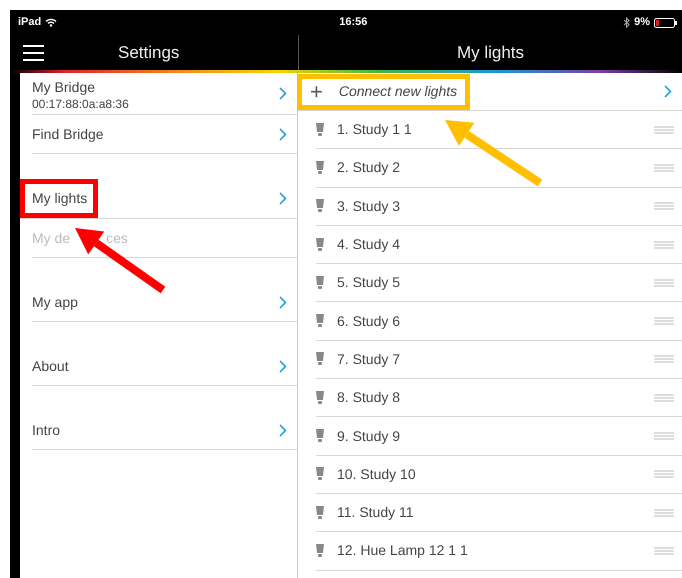 The width and height of the screenshot is (682, 578). What do you see at coordinates (51, 22) in the screenshot?
I see `wifi-icon` at bounding box center [51, 22].